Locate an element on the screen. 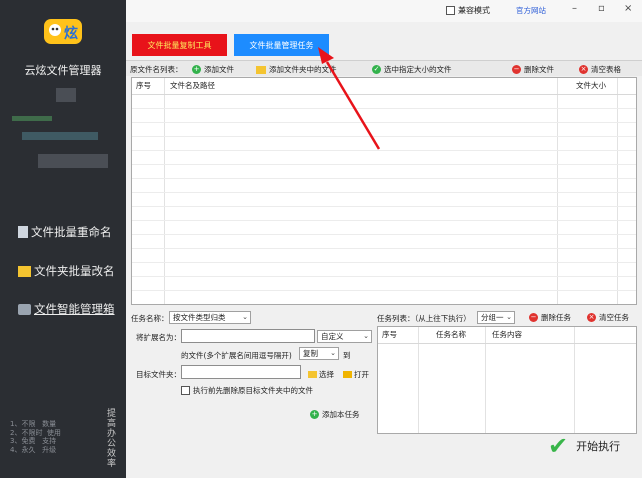  column-header: 文件名及路径 is located at coordinates (192, 86).